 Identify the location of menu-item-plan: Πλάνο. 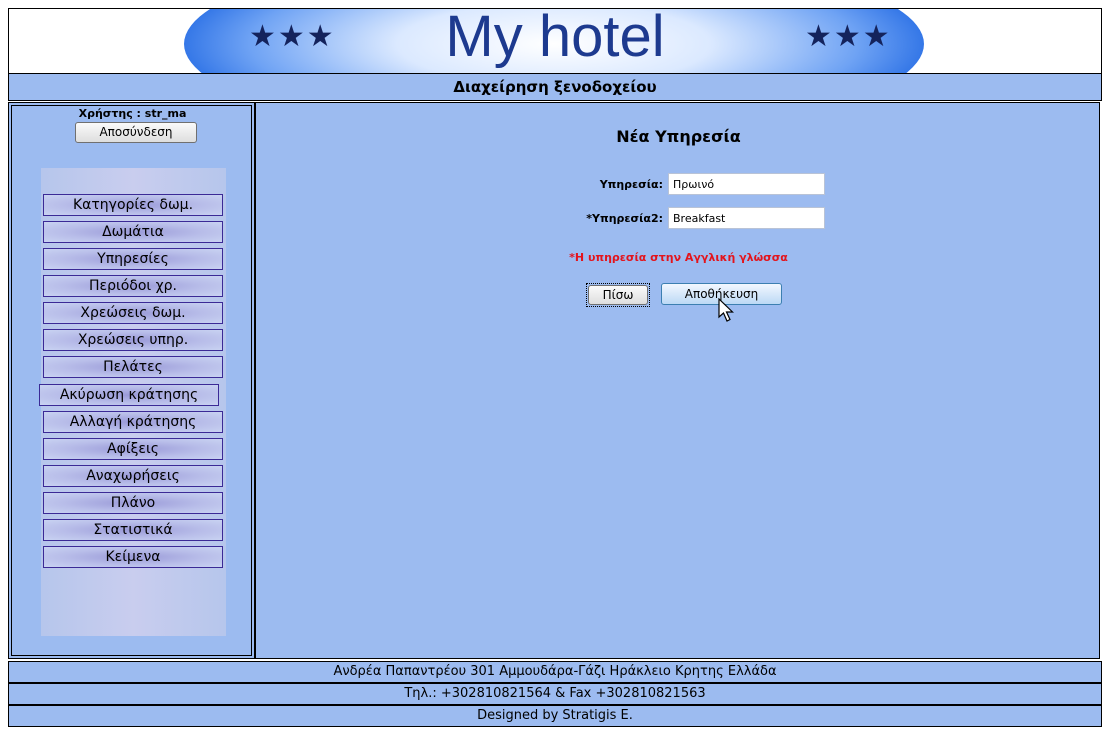
(133, 503).